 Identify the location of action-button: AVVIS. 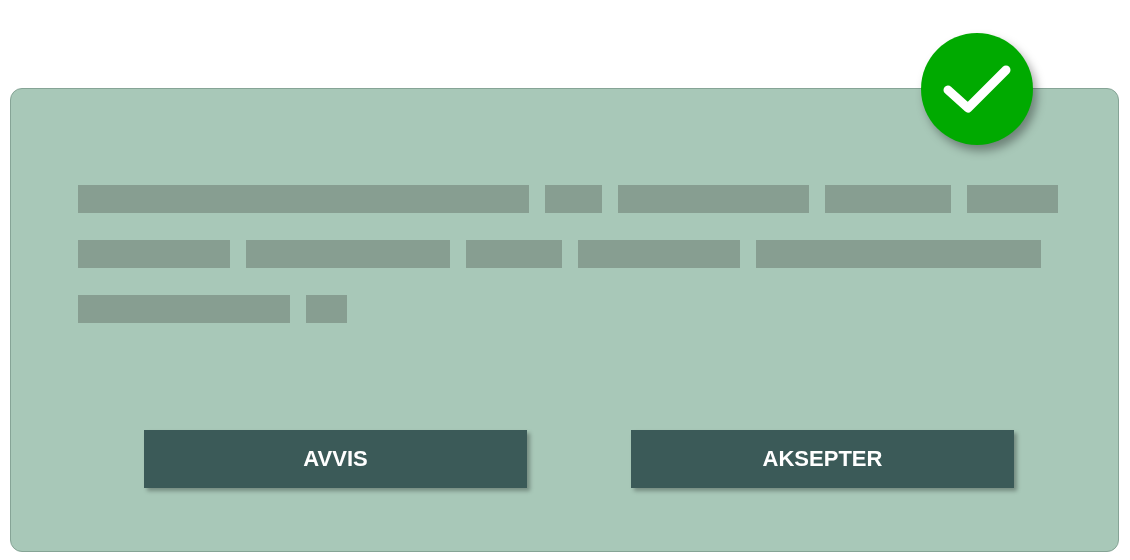
(335, 459).